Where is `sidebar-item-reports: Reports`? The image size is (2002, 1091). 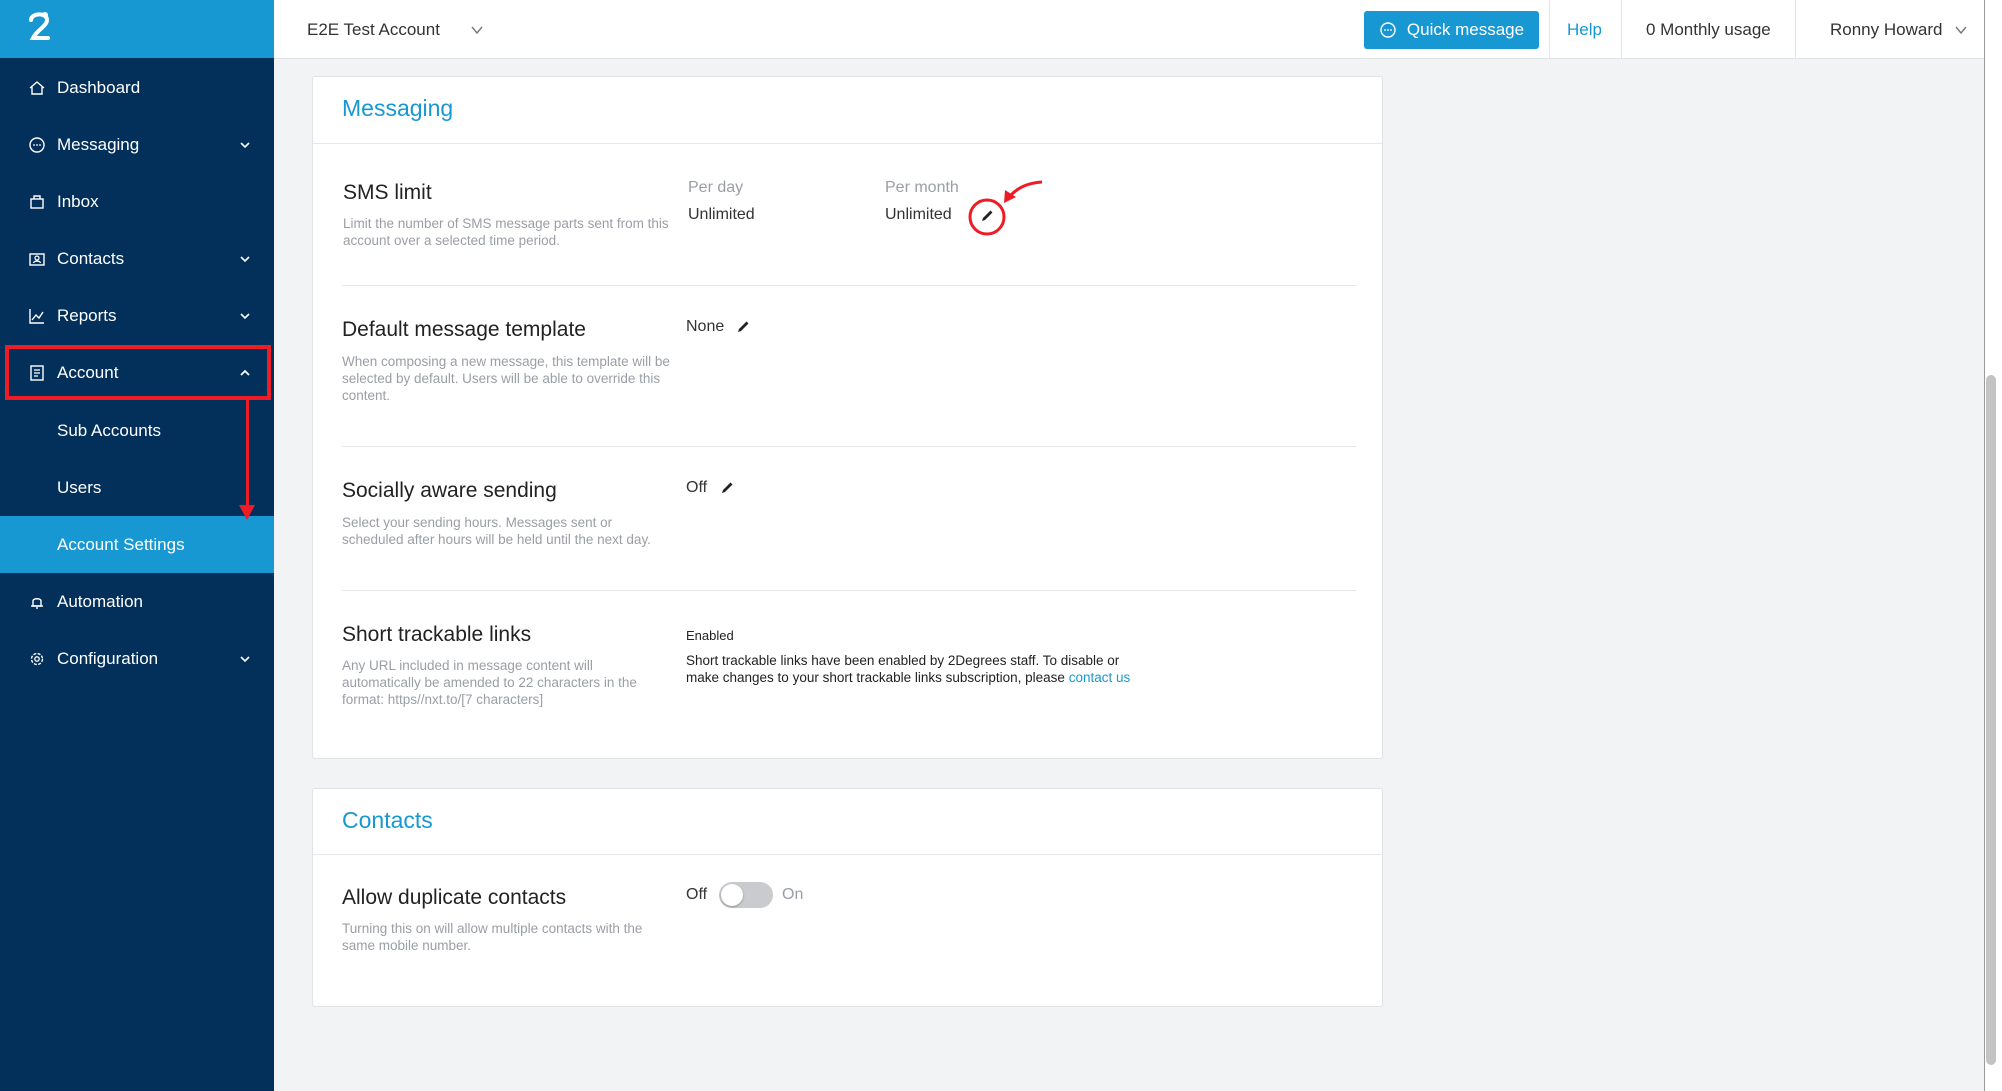 sidebar-item-reports: Reports is located at coordinates (137, 315).